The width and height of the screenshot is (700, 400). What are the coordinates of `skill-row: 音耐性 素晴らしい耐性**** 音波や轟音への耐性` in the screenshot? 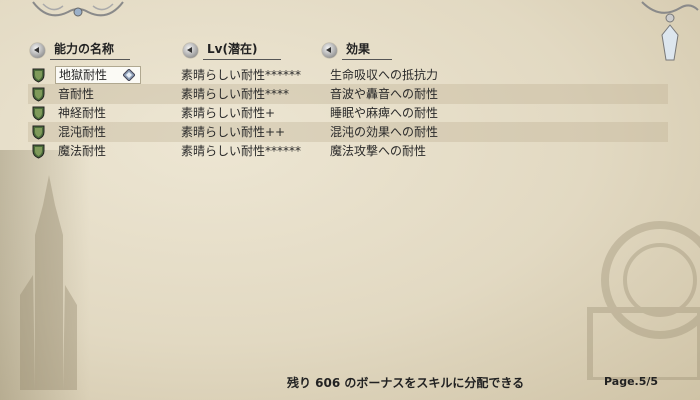 It's located at (348, 94).